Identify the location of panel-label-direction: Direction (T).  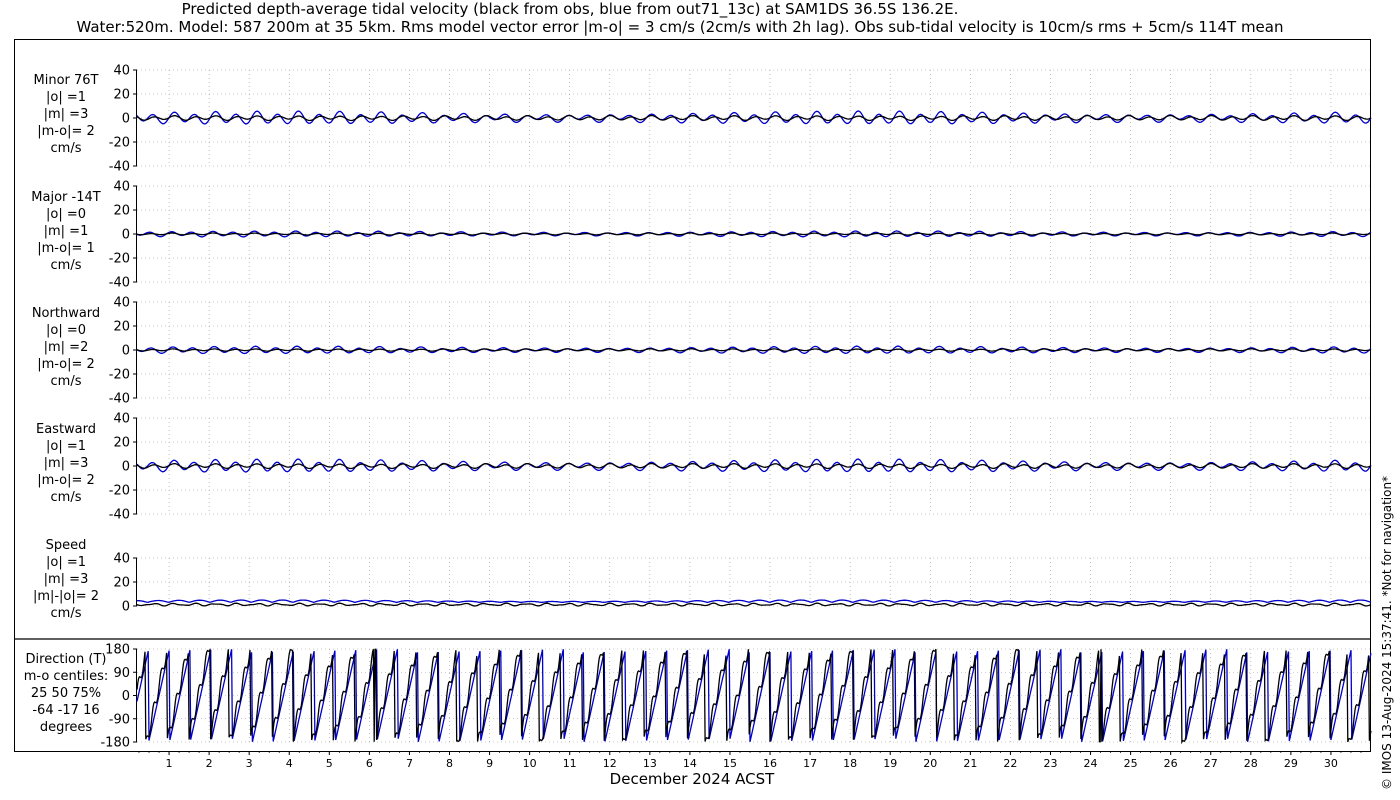
(66, 659).